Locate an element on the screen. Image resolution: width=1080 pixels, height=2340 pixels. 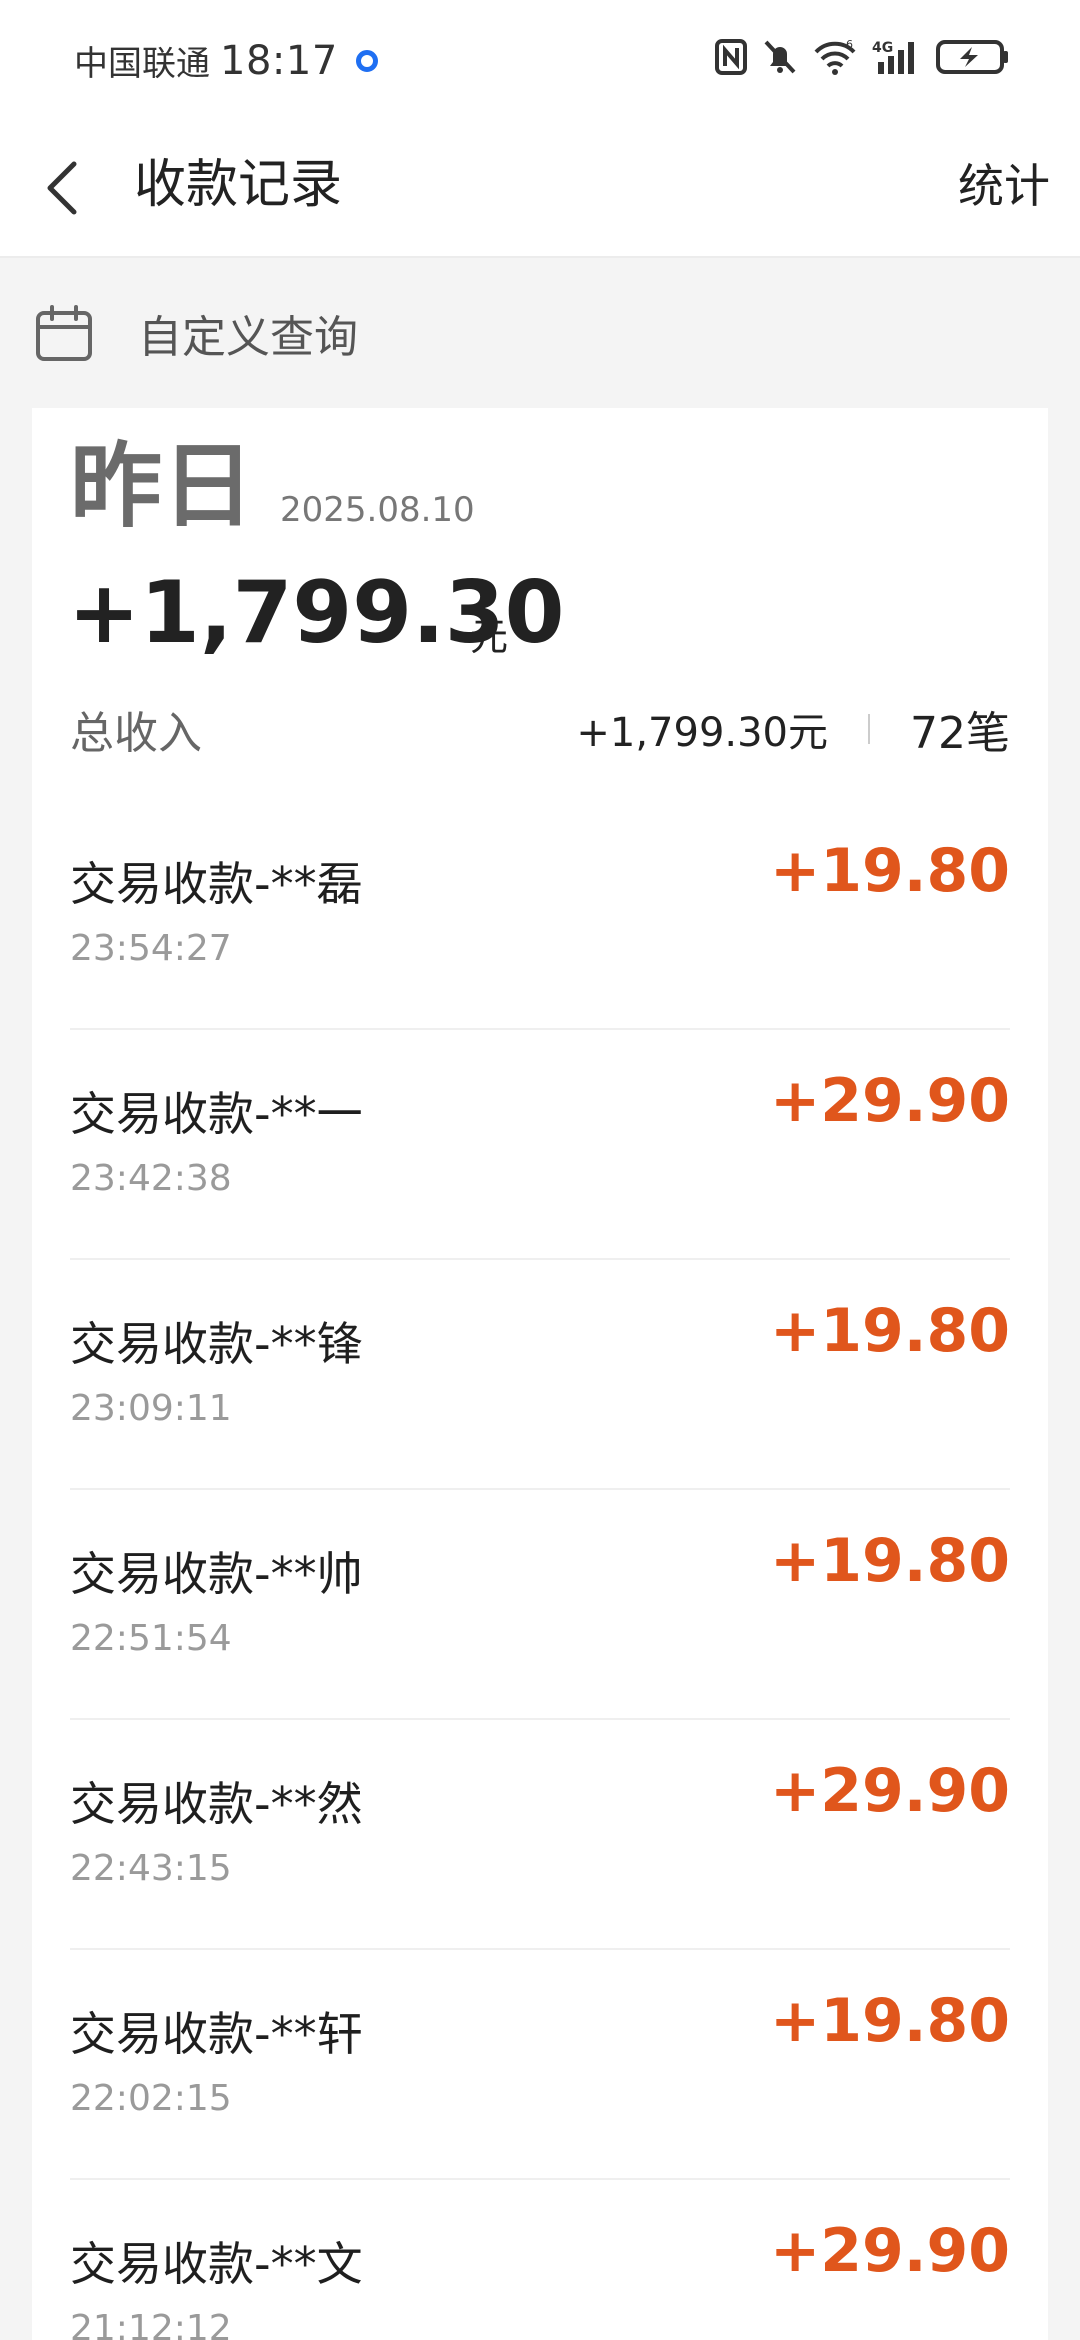
day-label: 昨日 is located at coordinates (162, 486).